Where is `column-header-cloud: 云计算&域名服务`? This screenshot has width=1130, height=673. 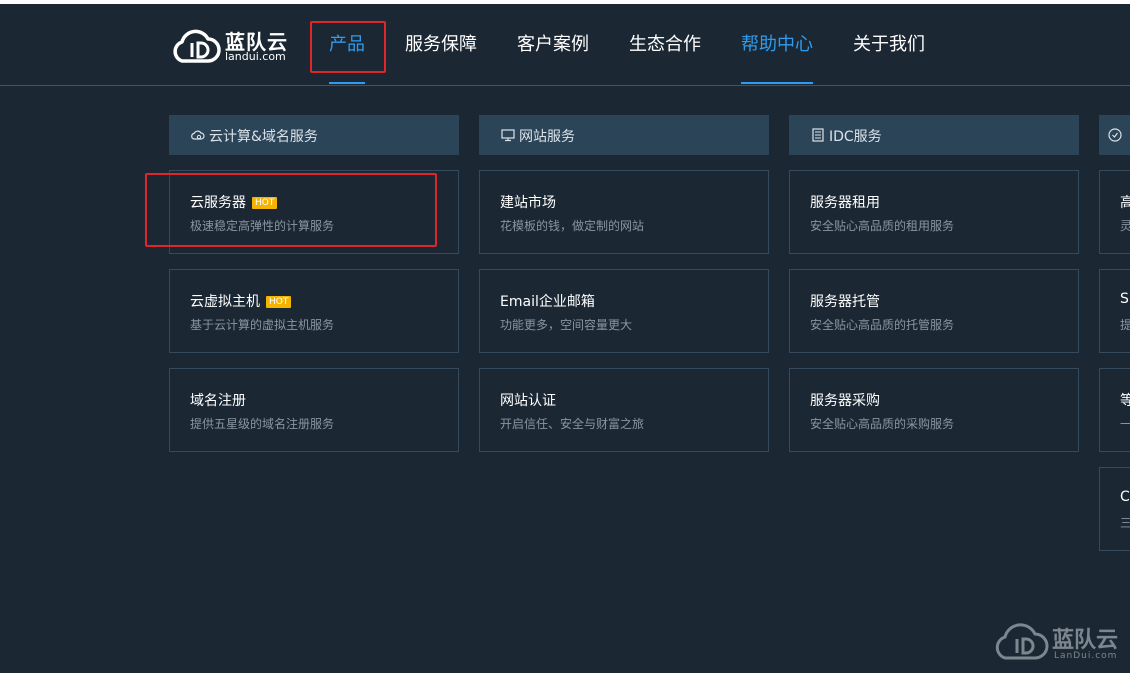 column-header-cloud: 云计算&域名服务 is located at coordinates (314, 135).